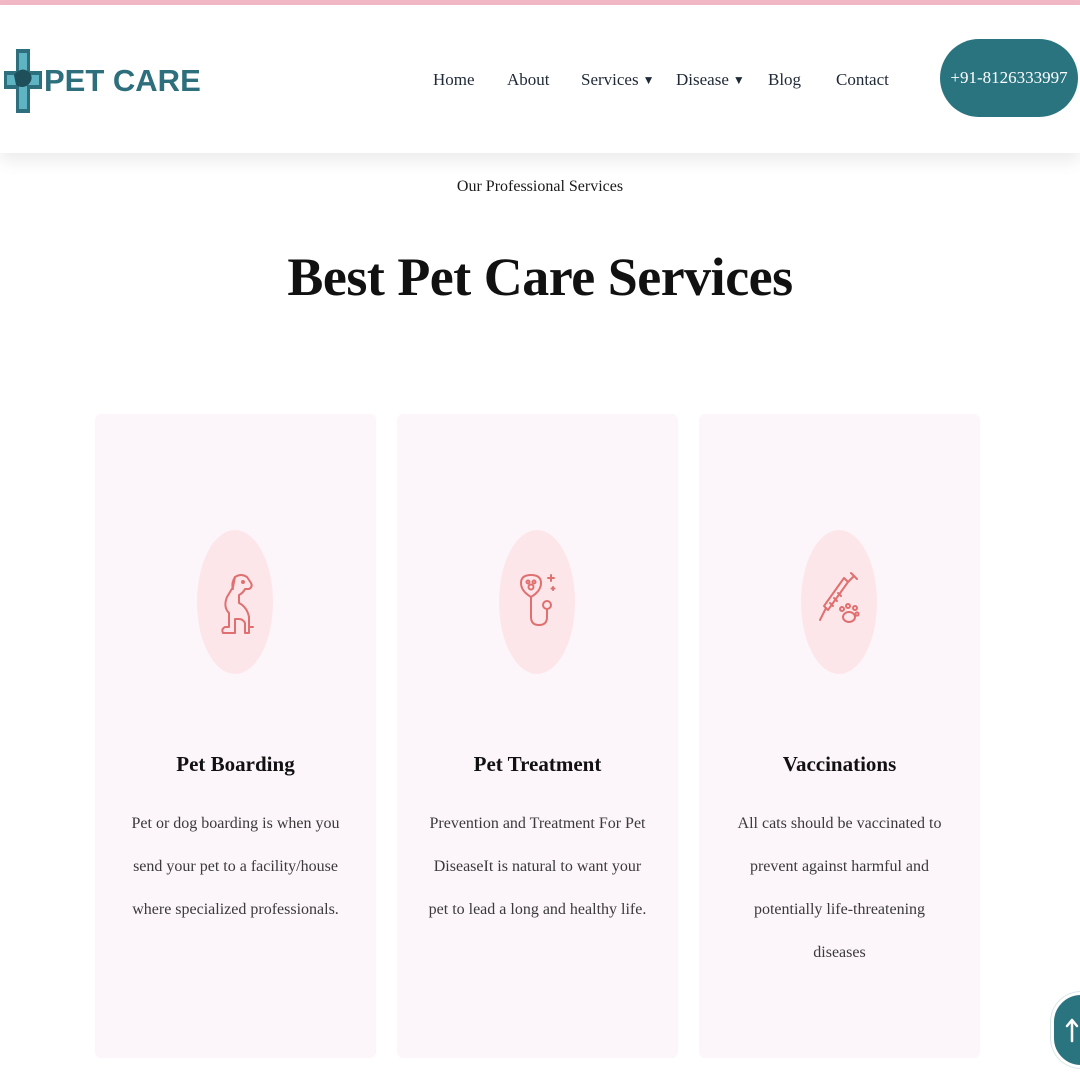 The image size is (1080, 1080). I want to click on nav-item-contact: Contact, so click(862, 80).